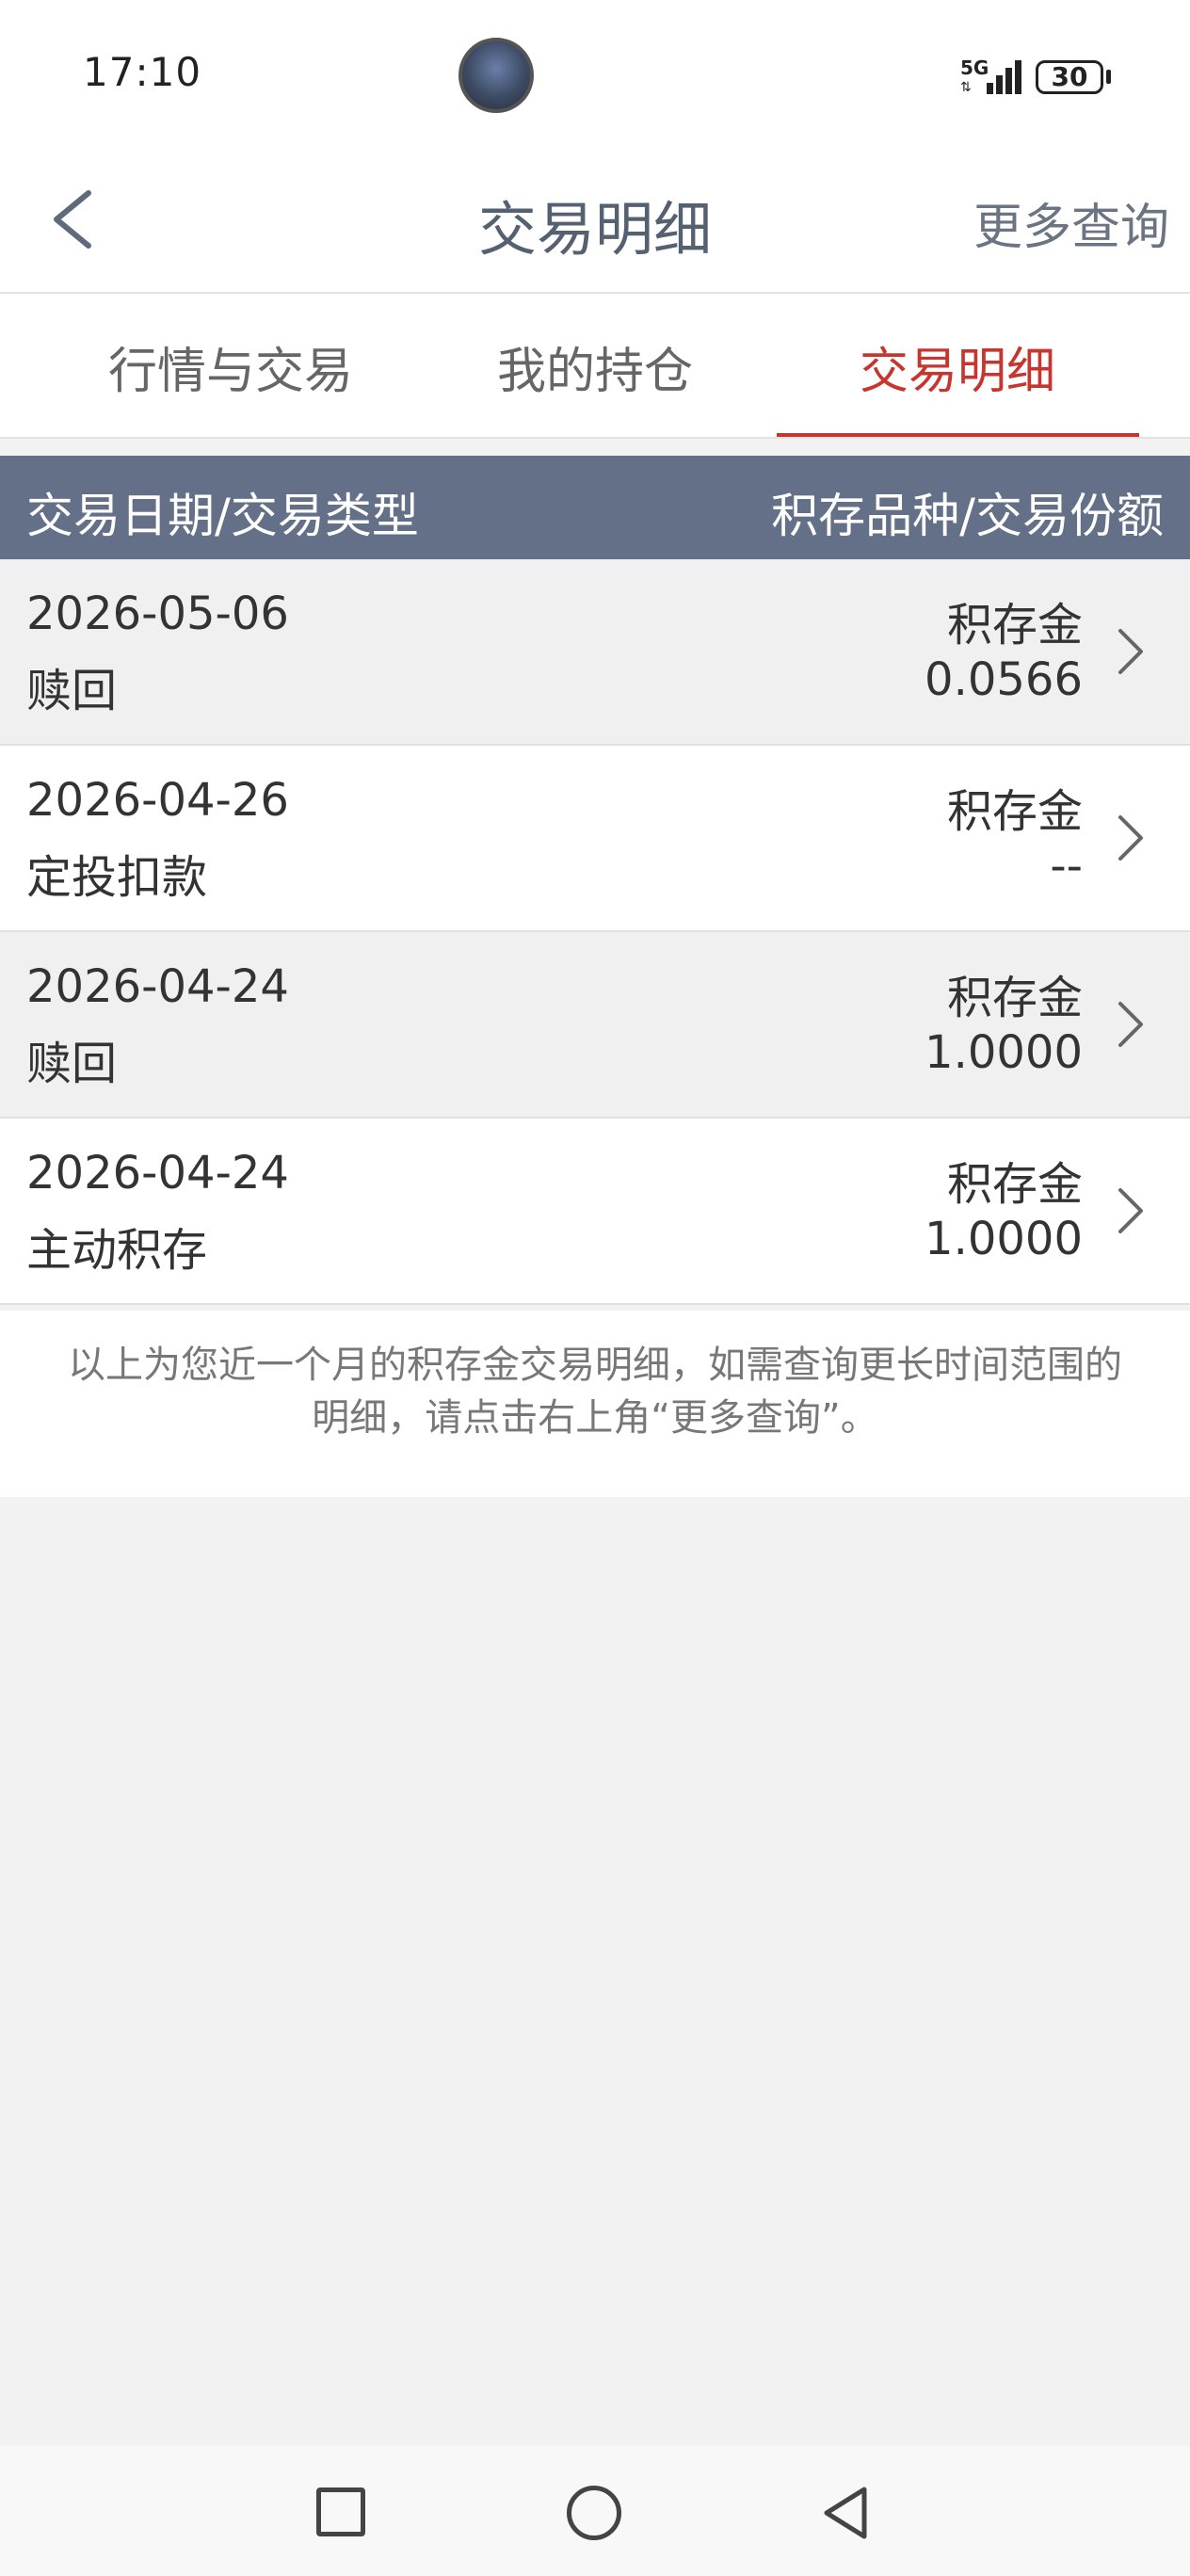 Image resolution: width=1190 pixels, height=2576 pixels. Describe the element at coordinates (845, 2513) in the screenshot. I see `back-triangle-icon` at that location.